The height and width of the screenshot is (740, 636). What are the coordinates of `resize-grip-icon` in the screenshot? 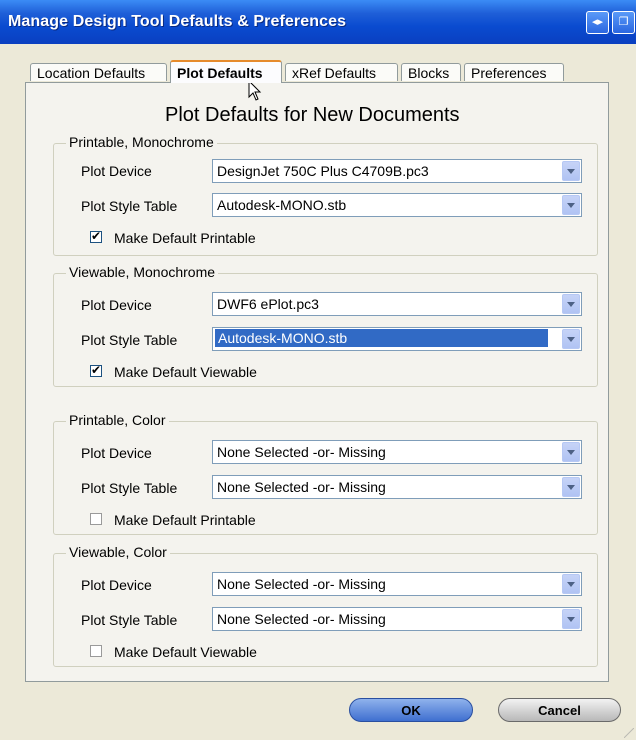 It's located at (629, 733).